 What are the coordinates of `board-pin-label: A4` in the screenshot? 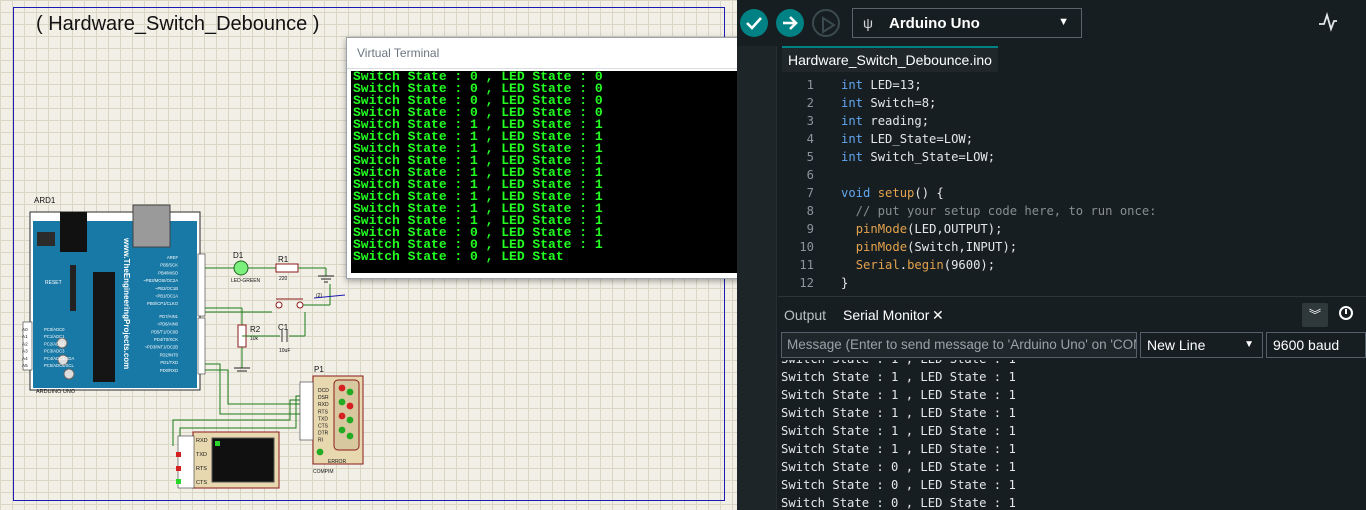 It's located at (25, 358).